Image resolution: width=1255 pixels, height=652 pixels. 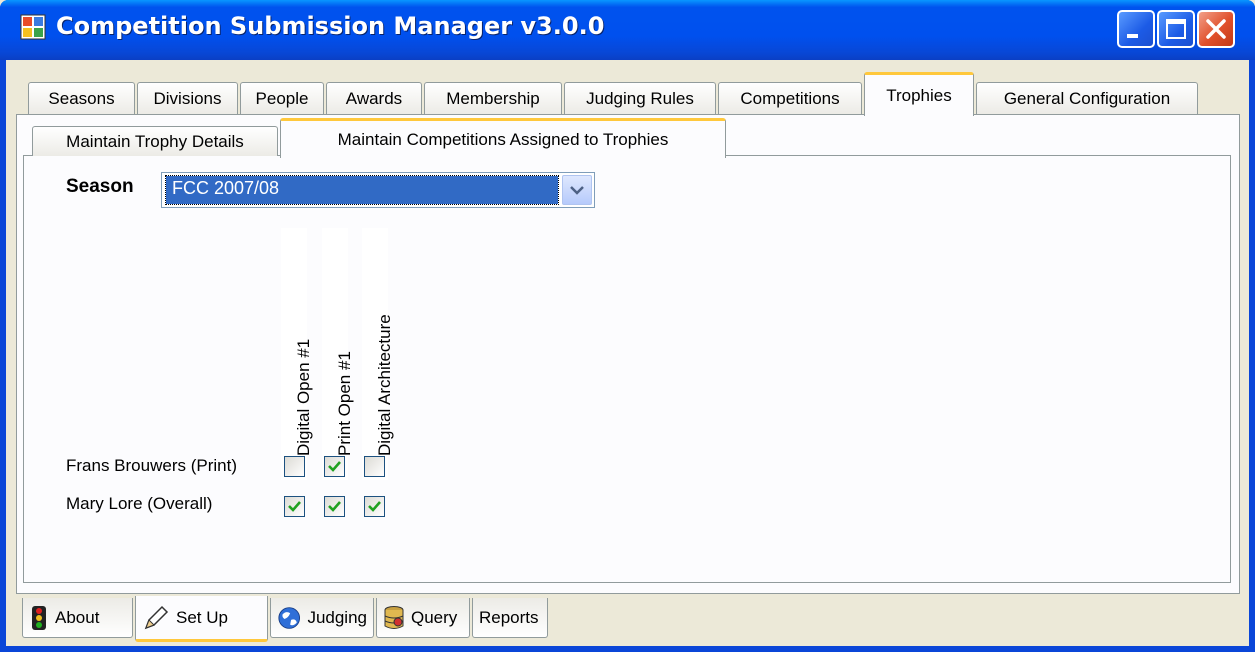 What do you see at coordinates (303, 397) in the screenshot?
I see `column-header-label: Digital Open #1` at bounding box center [303, 397].